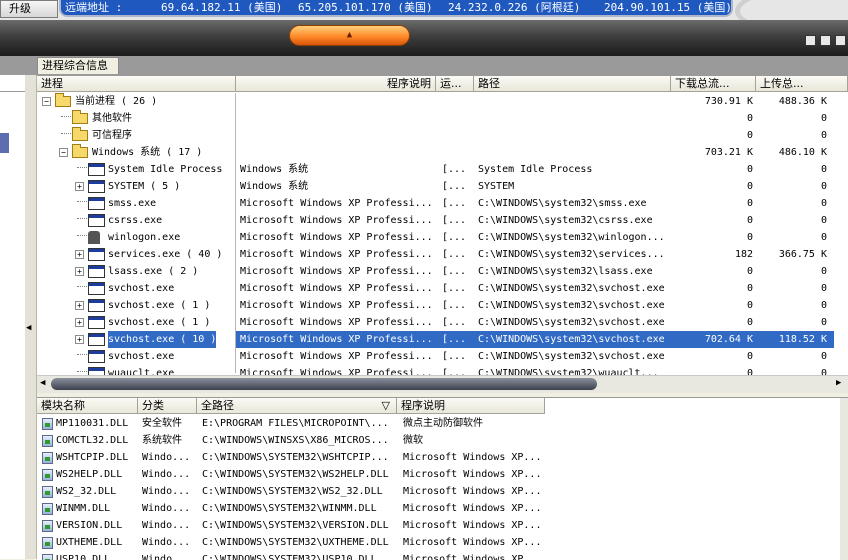  I want to click on column-header-path: 路径, so click(572, 84).